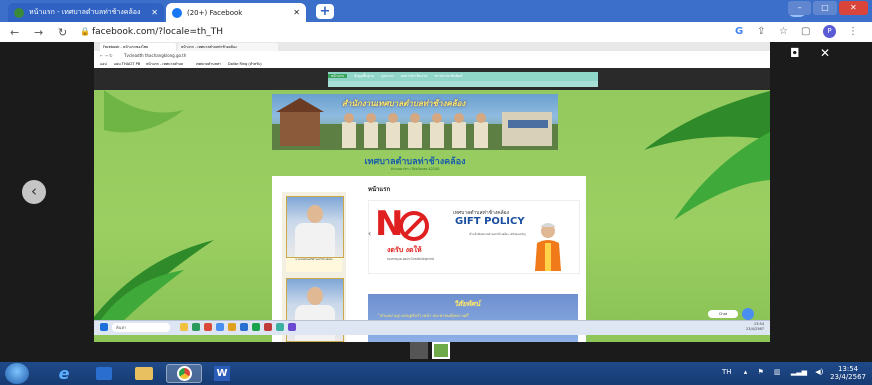  Describe the element at coordinates (215, 12) in the screenshot. I see `tab-label: (20+) Facebook` at that location.